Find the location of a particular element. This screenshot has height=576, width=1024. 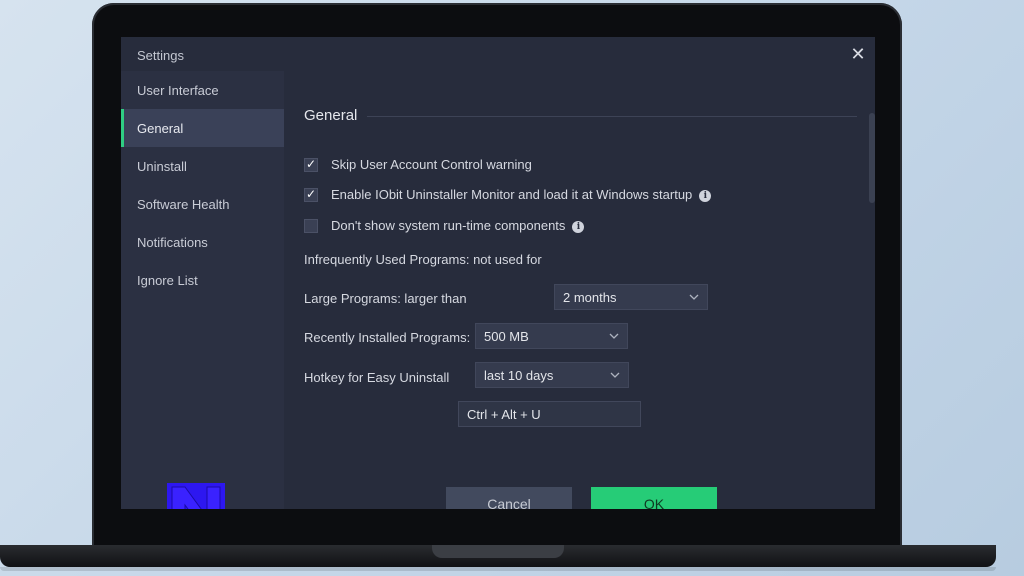

recent-programs-select: last 10 days is located at coordinates (552, 375).